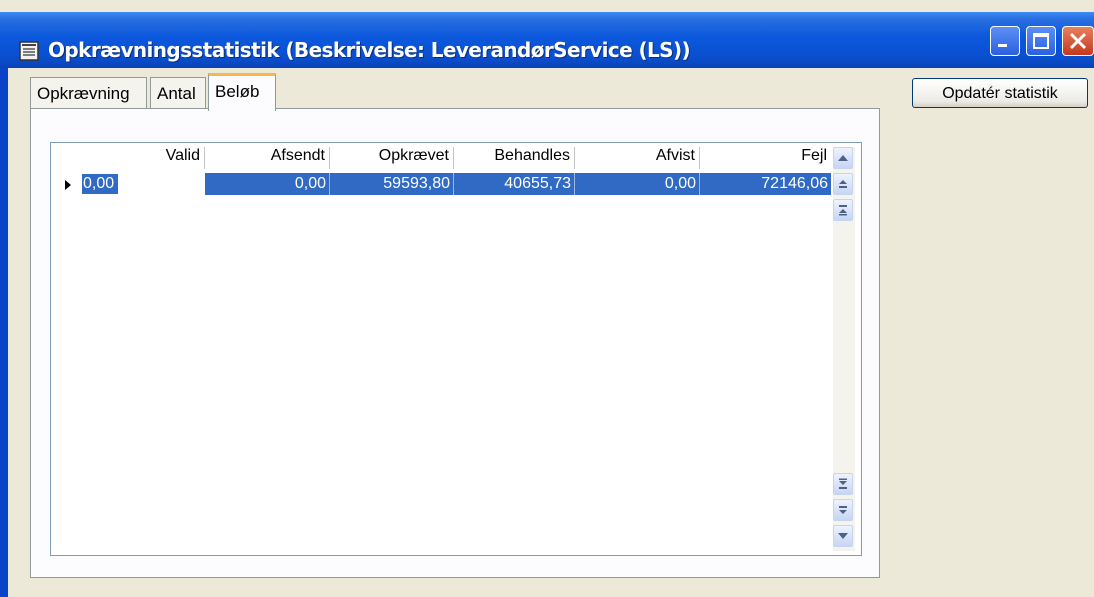  I want to click on arrow-up-icon, so click(843, 158).